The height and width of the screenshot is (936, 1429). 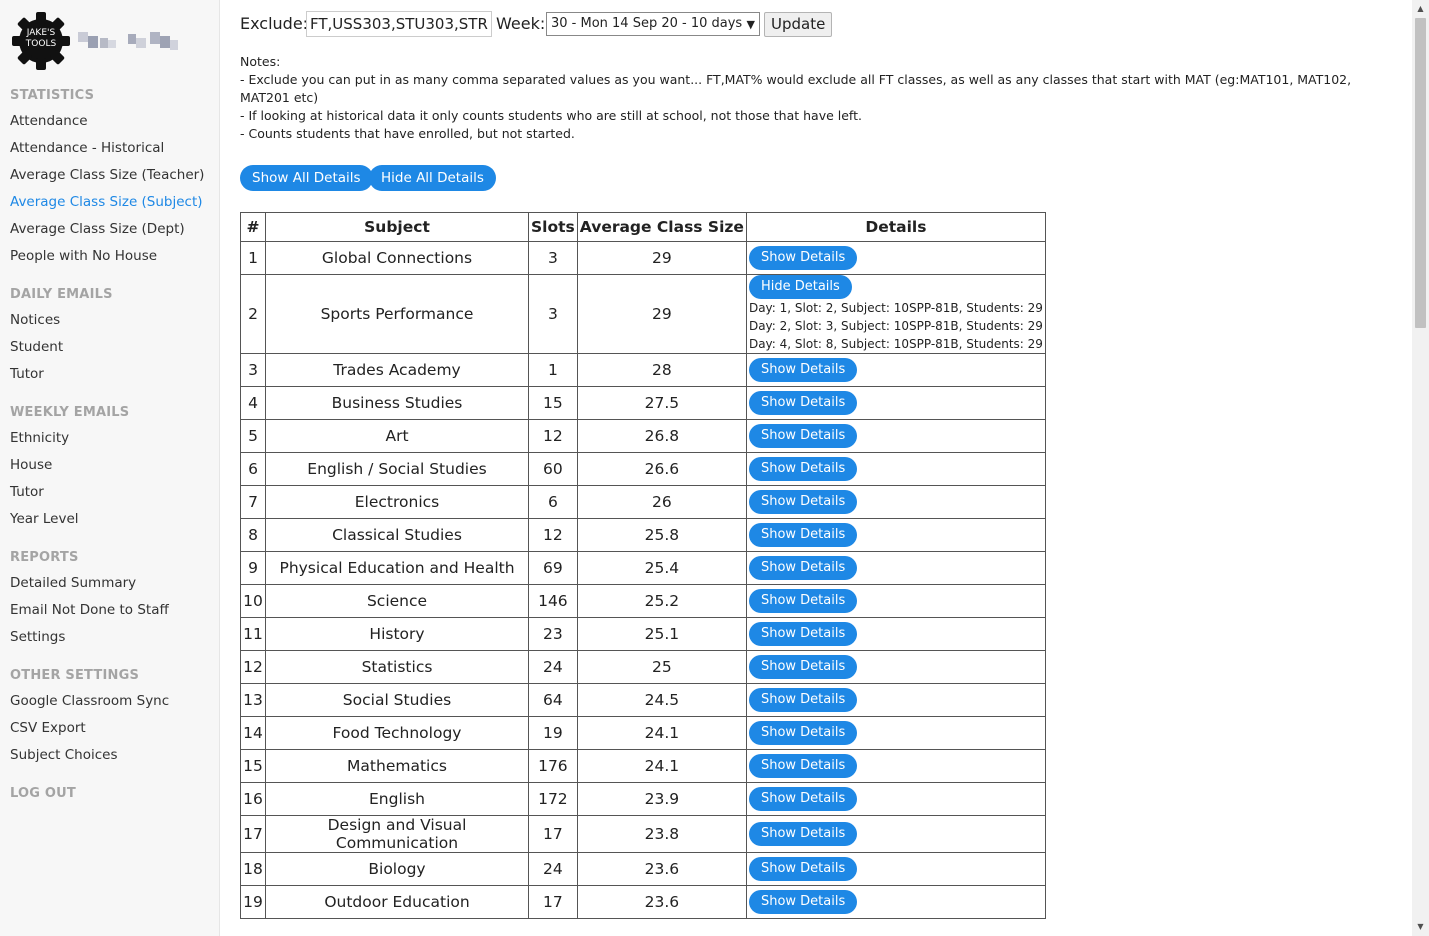 What do you see at coordinates (553, 469) in the screenshot?
I see `cell-slots: 60` at bounding box center [553, 469].